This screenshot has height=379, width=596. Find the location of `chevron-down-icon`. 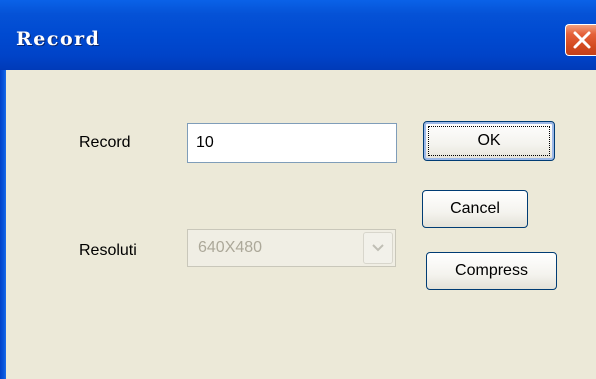

chevron-down-icon is located at coordinates (378, 248).